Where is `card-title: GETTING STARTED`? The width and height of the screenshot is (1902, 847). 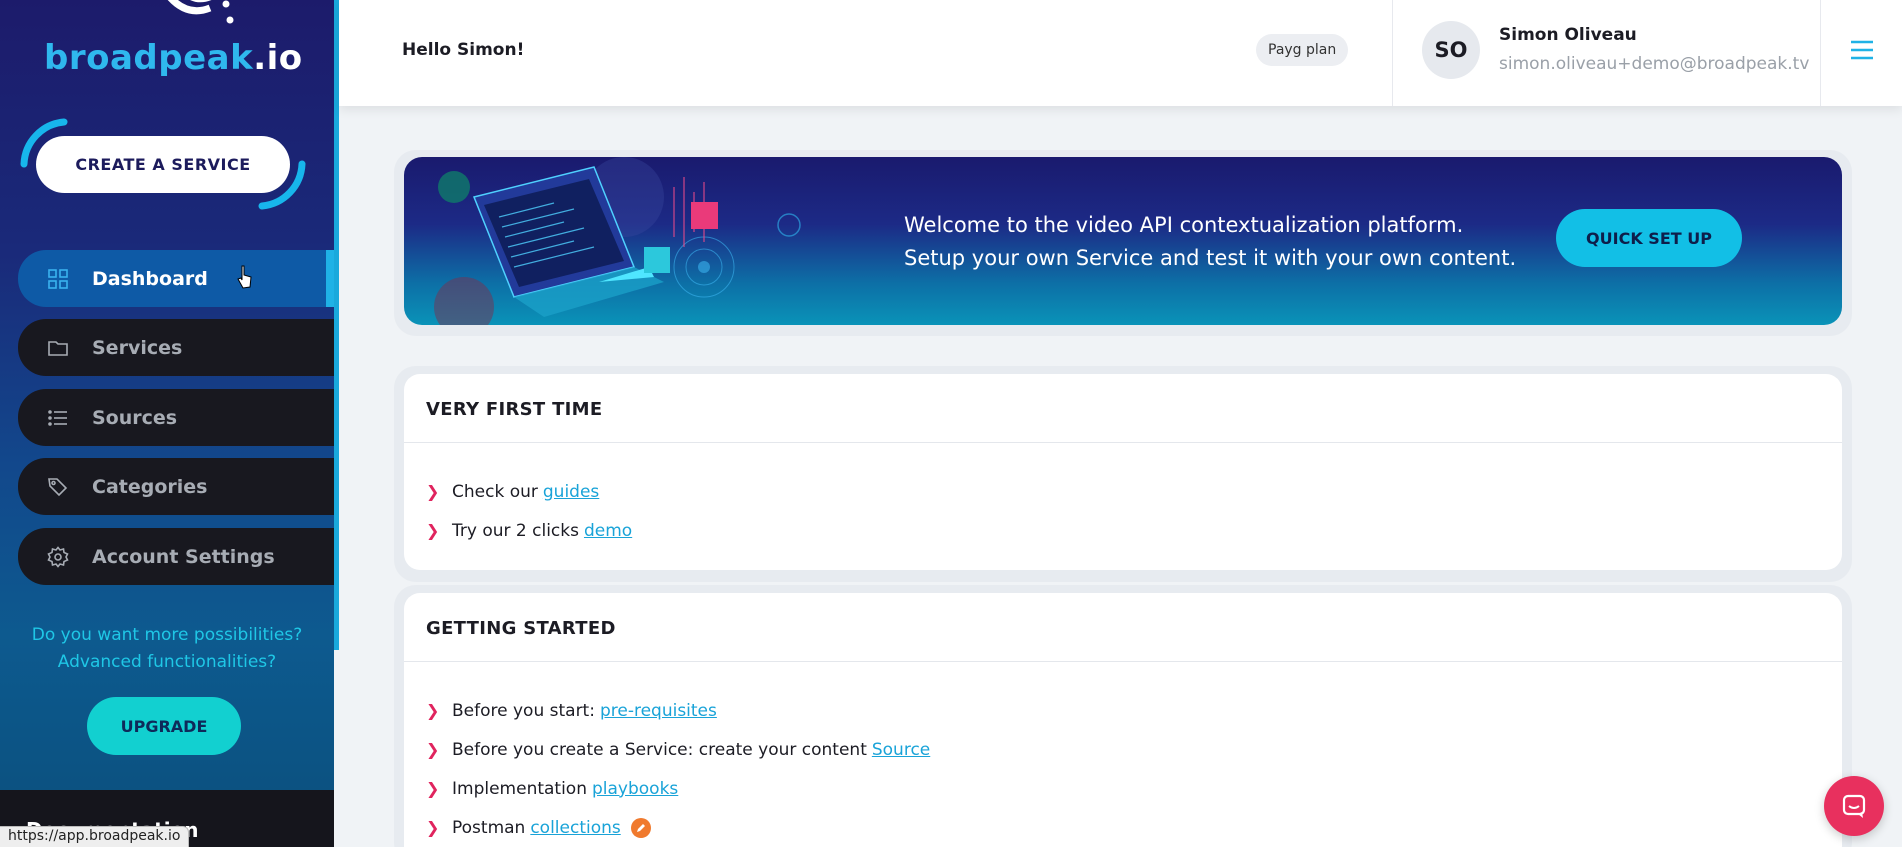
card-title: GETTING STARTED is located at coordinates (521, 628).